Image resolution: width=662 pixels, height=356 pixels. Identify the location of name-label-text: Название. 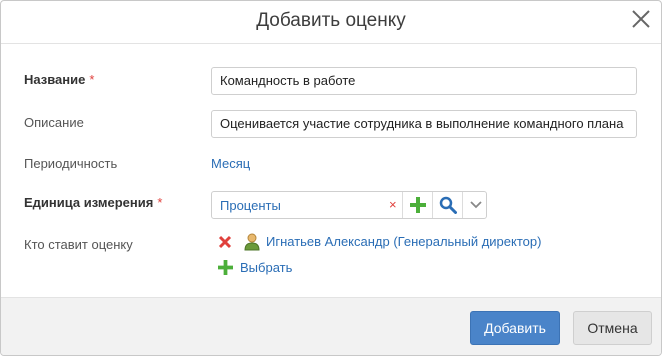
(55, 79).